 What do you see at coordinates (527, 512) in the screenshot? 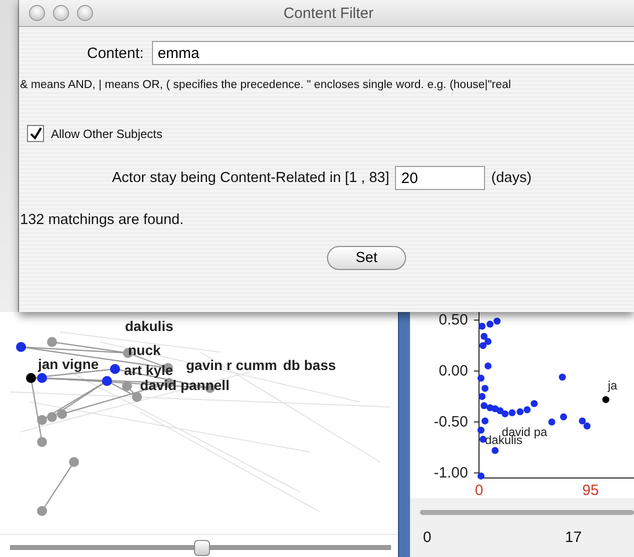
I see `slider-track` at bounding box center [527, 512].